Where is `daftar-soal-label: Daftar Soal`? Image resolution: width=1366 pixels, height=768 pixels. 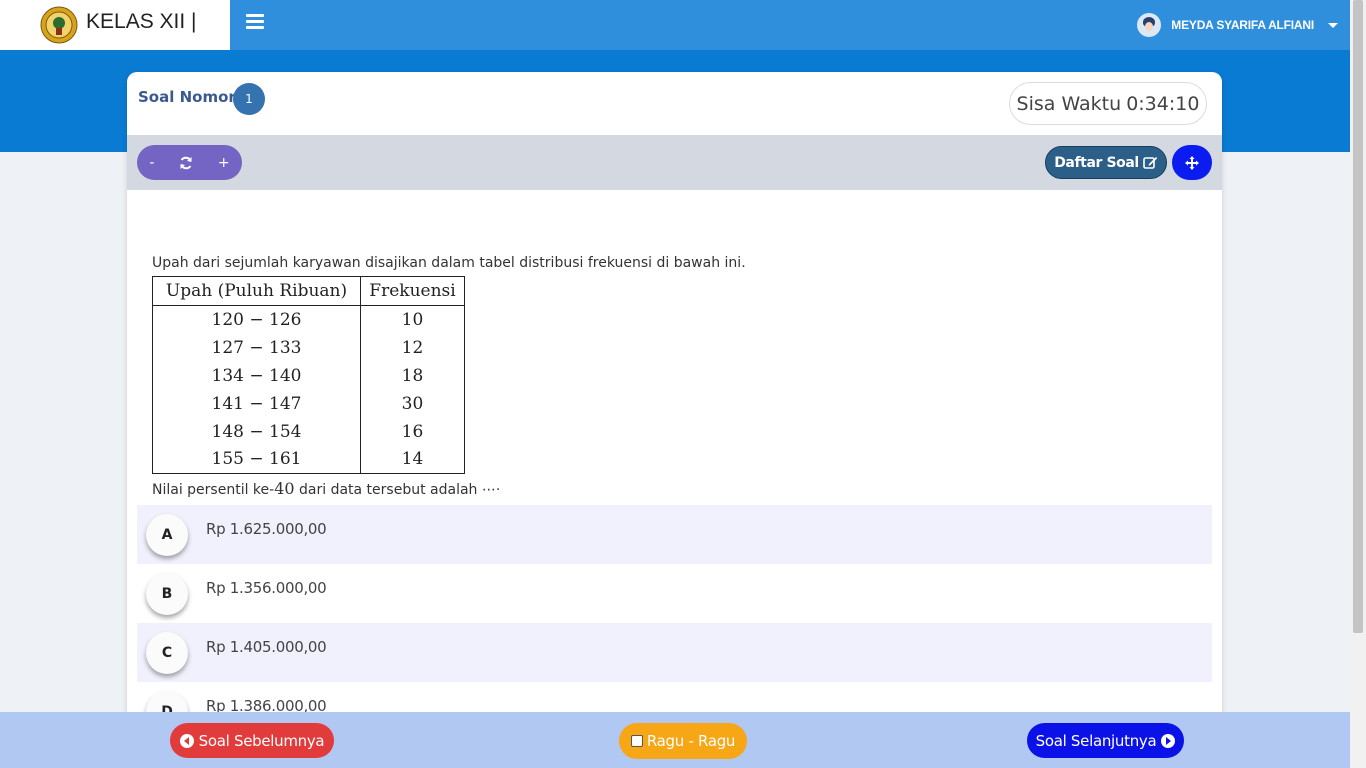
daftar-soal-label: Daftar Soal is located at coordinates (1096, 162).